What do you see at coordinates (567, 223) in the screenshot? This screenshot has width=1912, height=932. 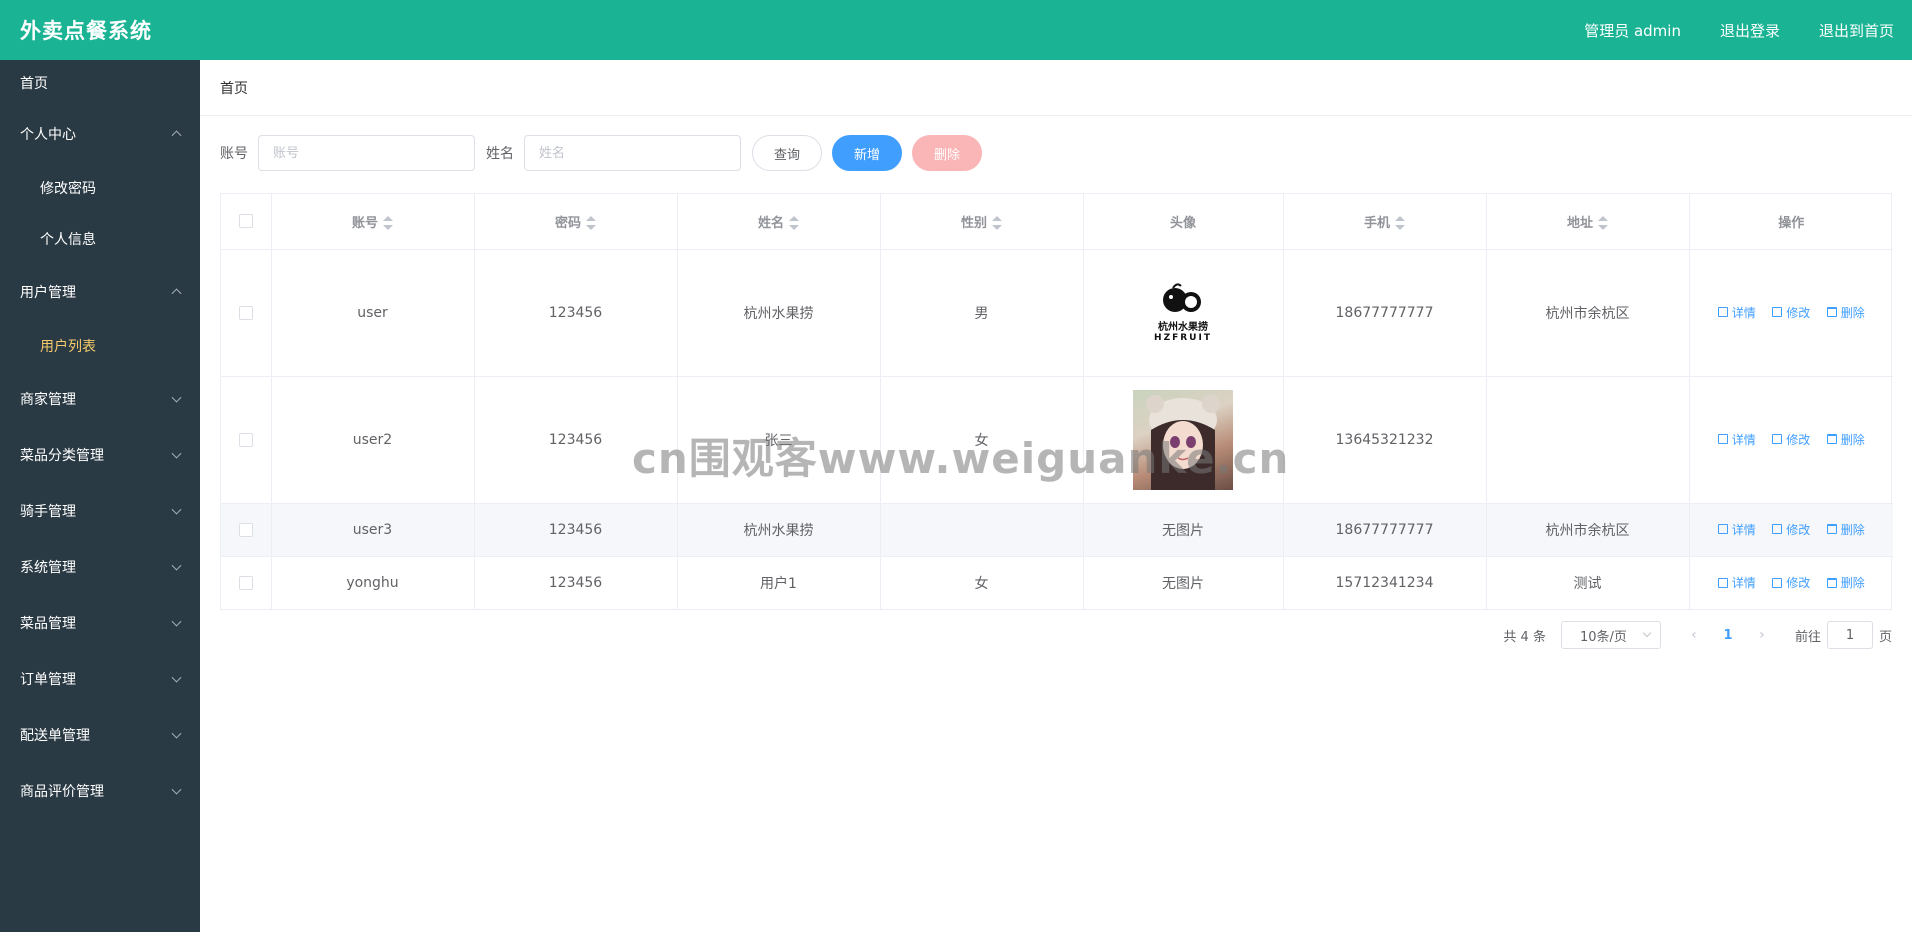 I see `column-header-label: 密码` at bounding box center [567, 223].